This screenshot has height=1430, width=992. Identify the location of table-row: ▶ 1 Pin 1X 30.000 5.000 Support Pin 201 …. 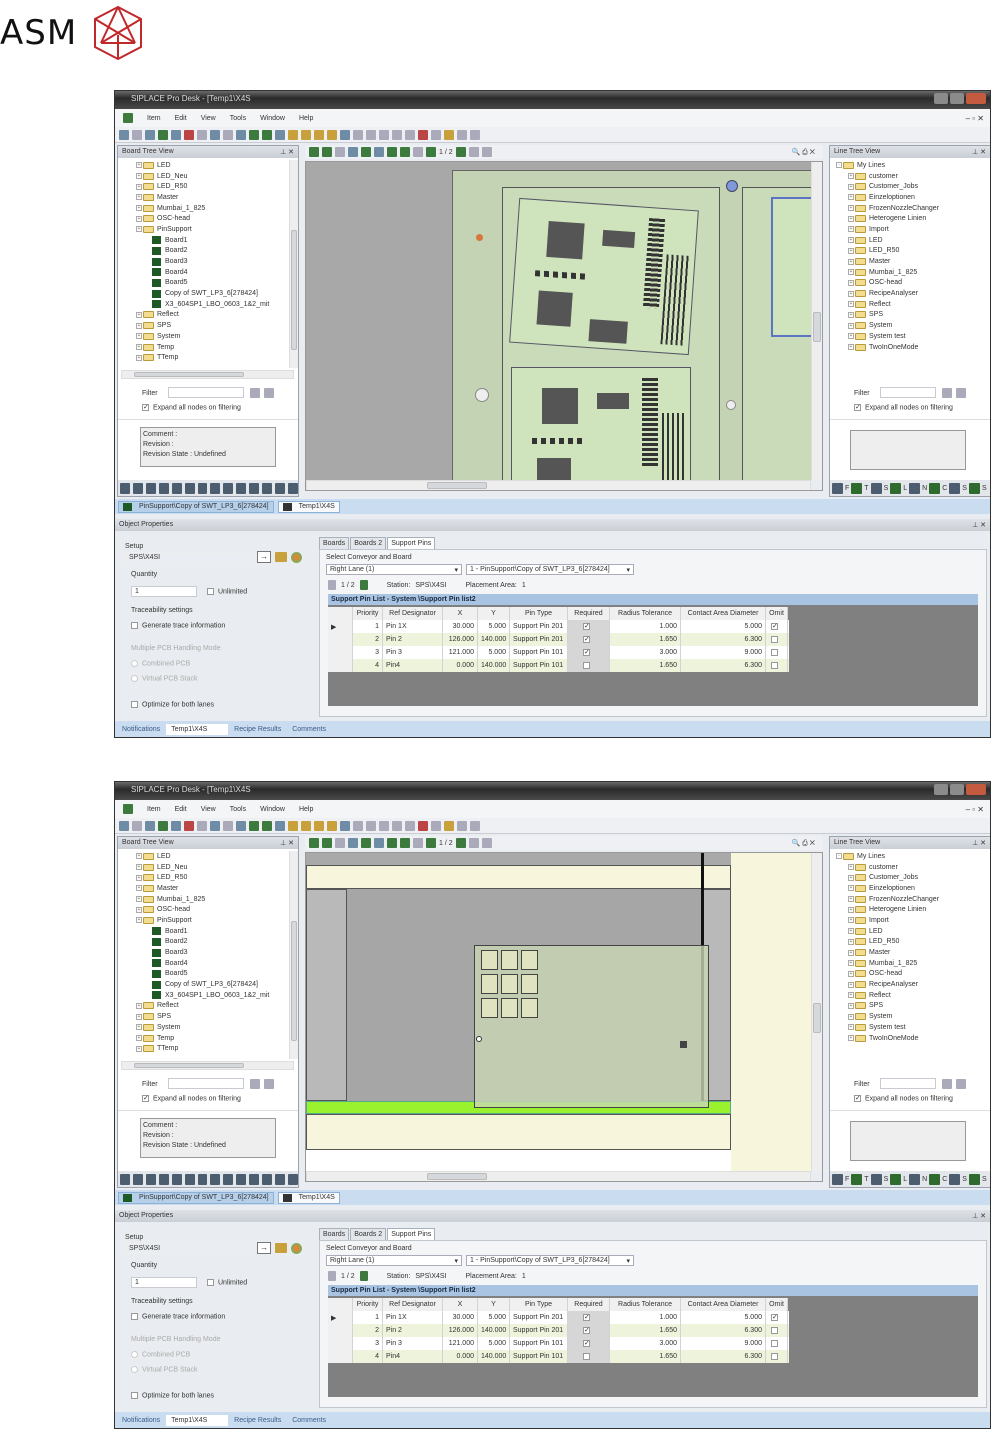
(558, 626).